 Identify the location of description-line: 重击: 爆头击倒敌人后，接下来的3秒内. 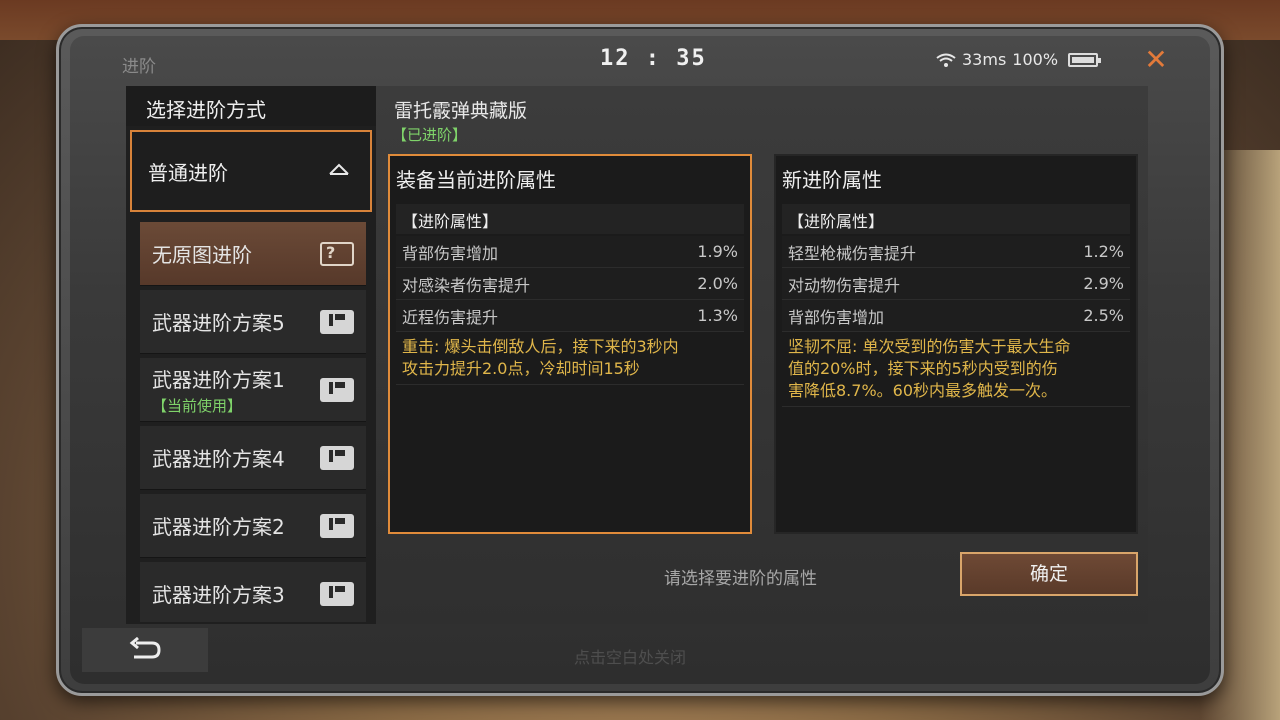
(540, 346).